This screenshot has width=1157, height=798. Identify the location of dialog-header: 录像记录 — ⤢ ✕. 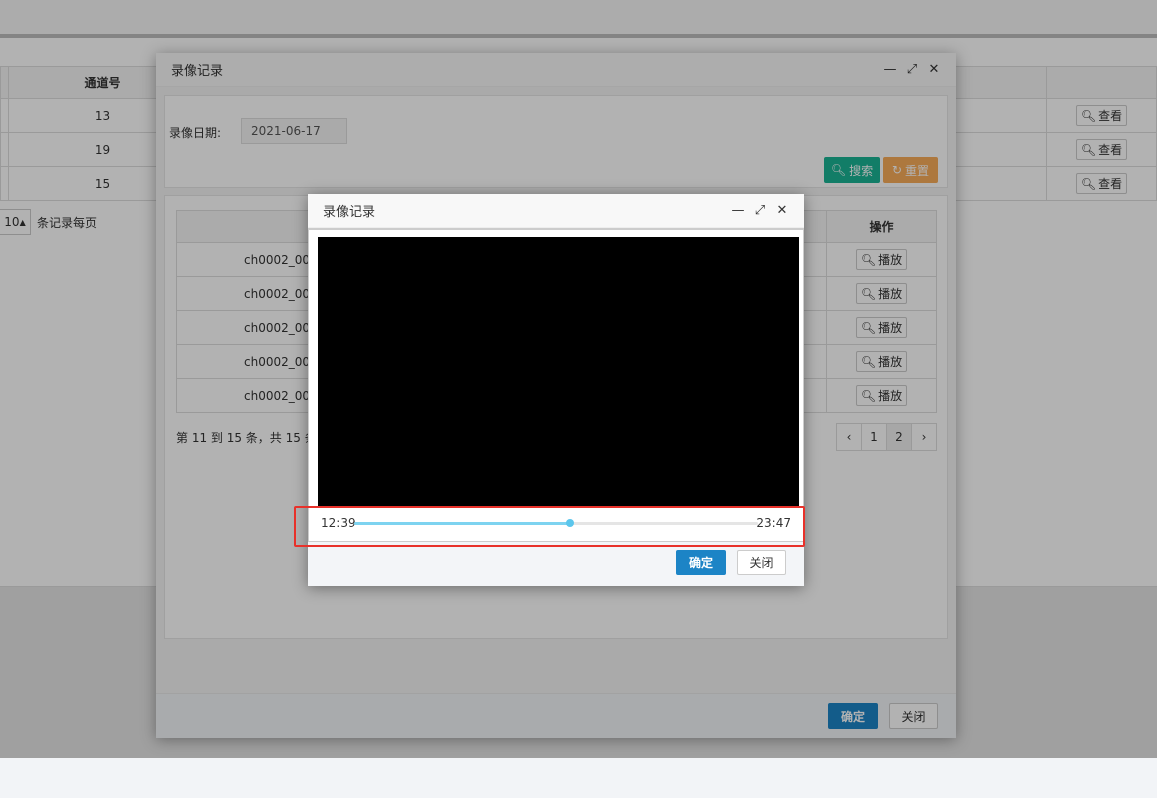
(556, 211).